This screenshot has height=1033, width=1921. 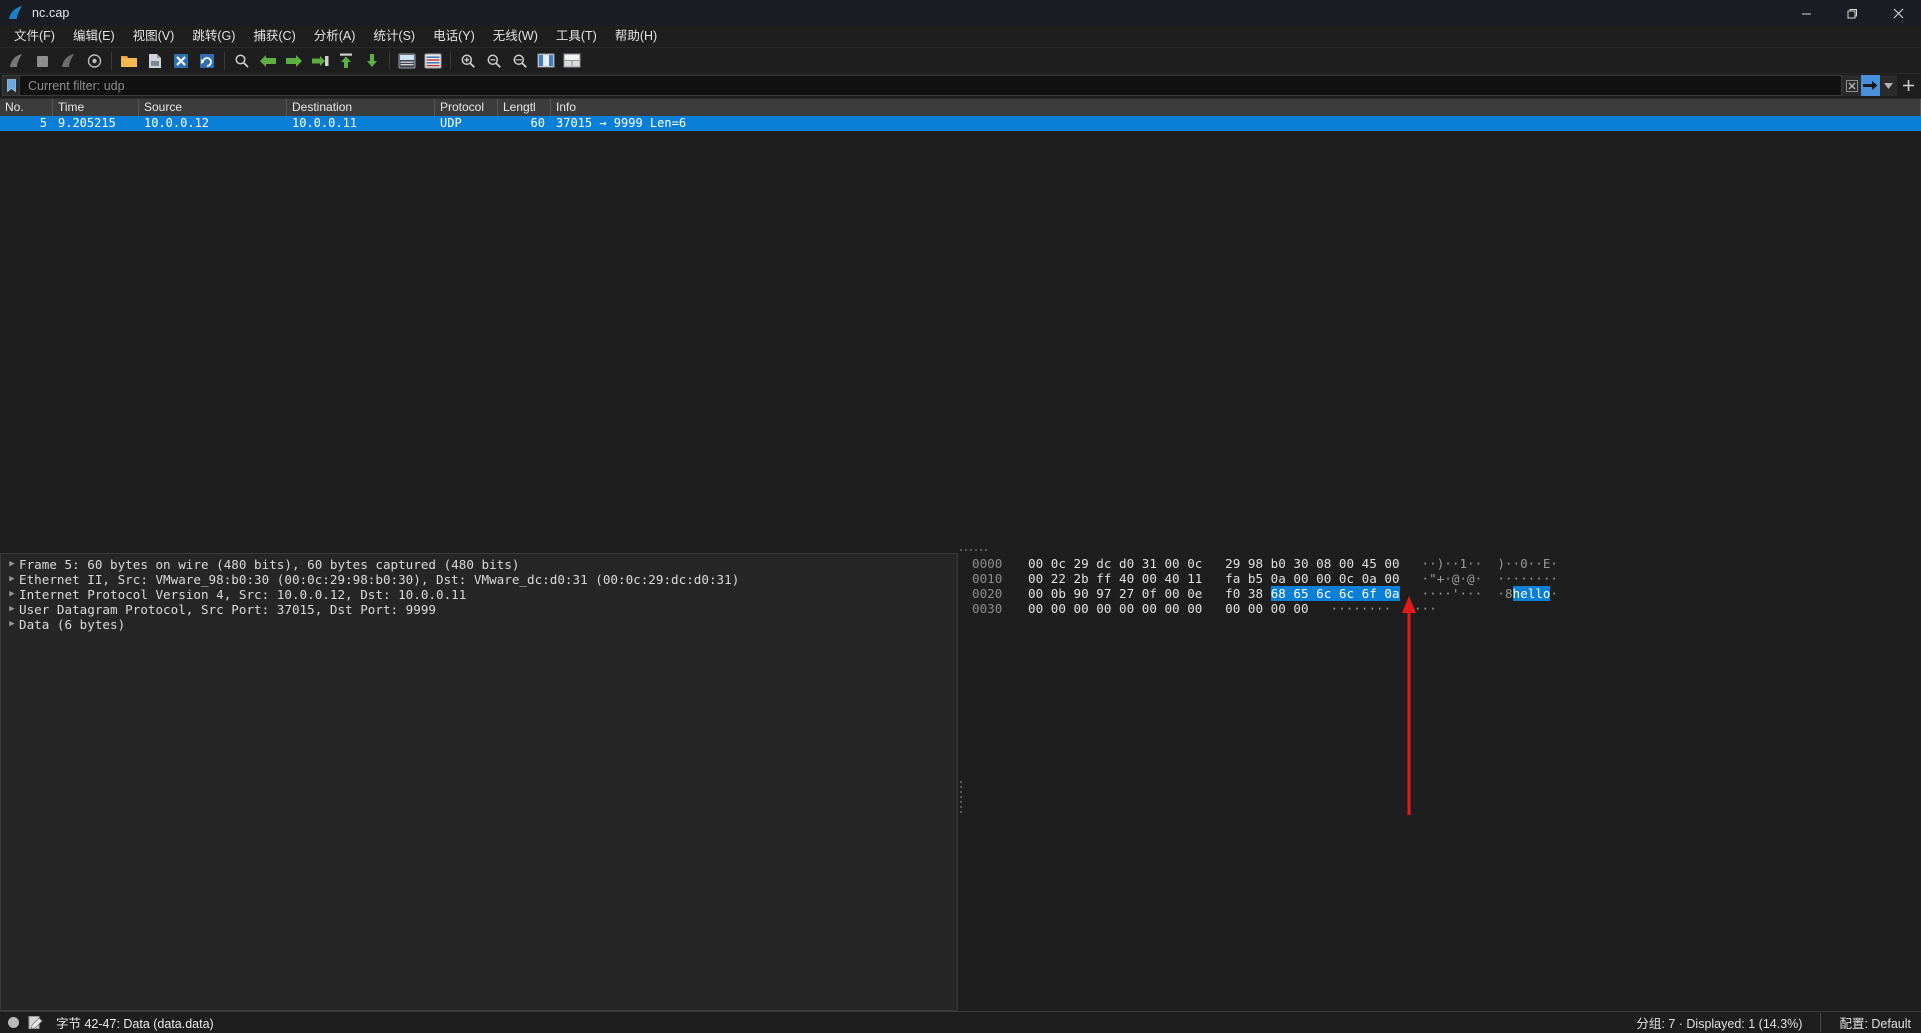 I want to click on tree-row-data: ▶ Data (6 bytes), so click(x=479, y=624).